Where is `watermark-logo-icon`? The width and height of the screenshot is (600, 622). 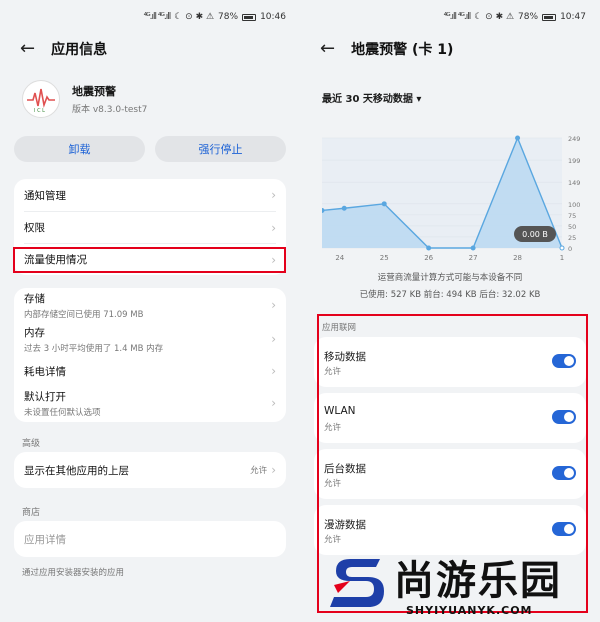 watermark-logo-icon is located at coordinates (358, 581).